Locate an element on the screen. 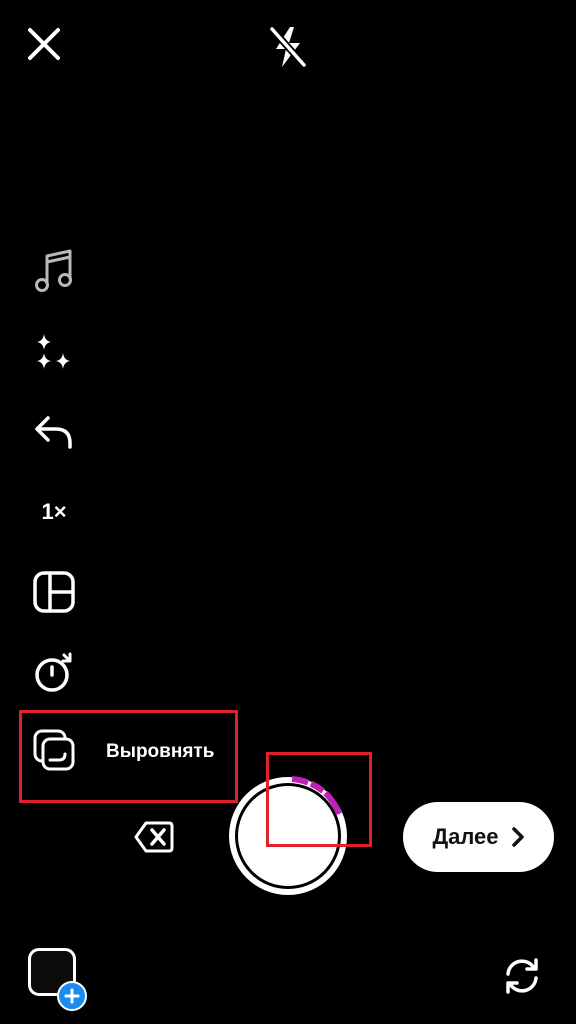 This screenshot has width=576, height=1024. timer-tool-button is located at coordinates (54, 672).